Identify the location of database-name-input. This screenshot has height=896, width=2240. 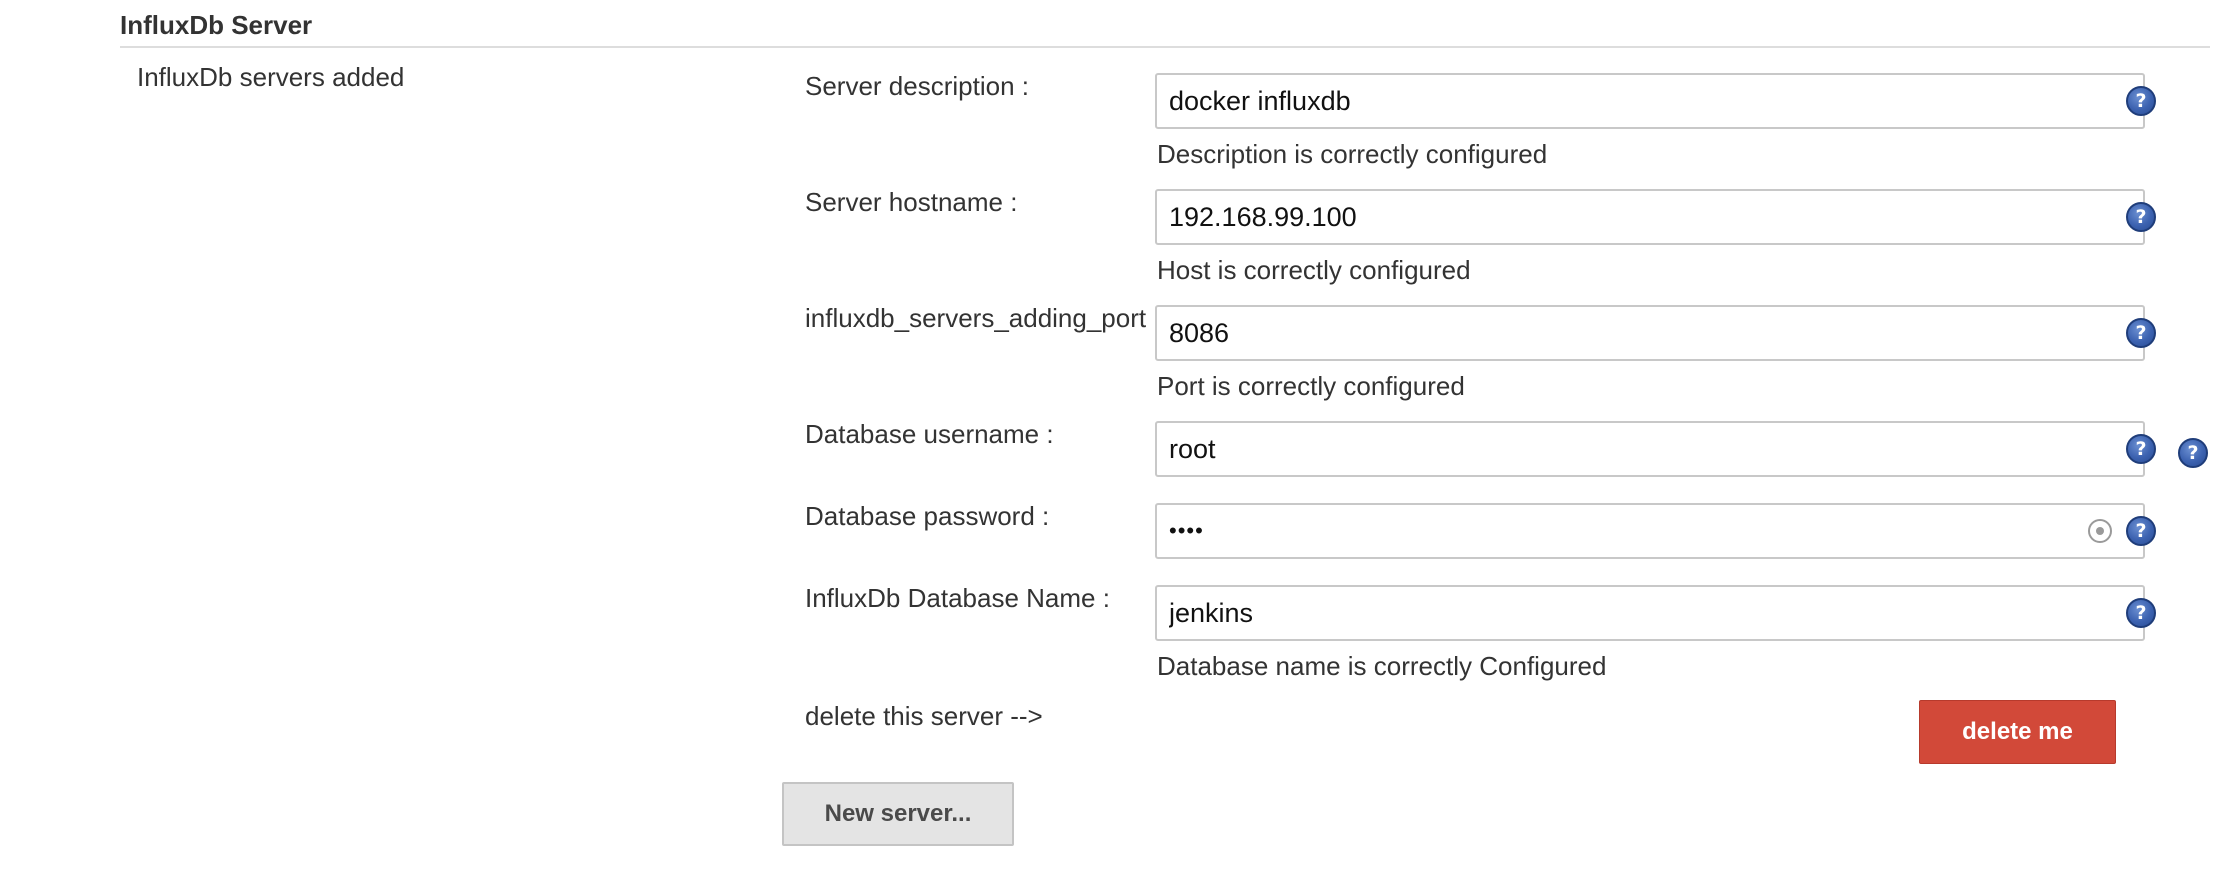
(1650, 613).